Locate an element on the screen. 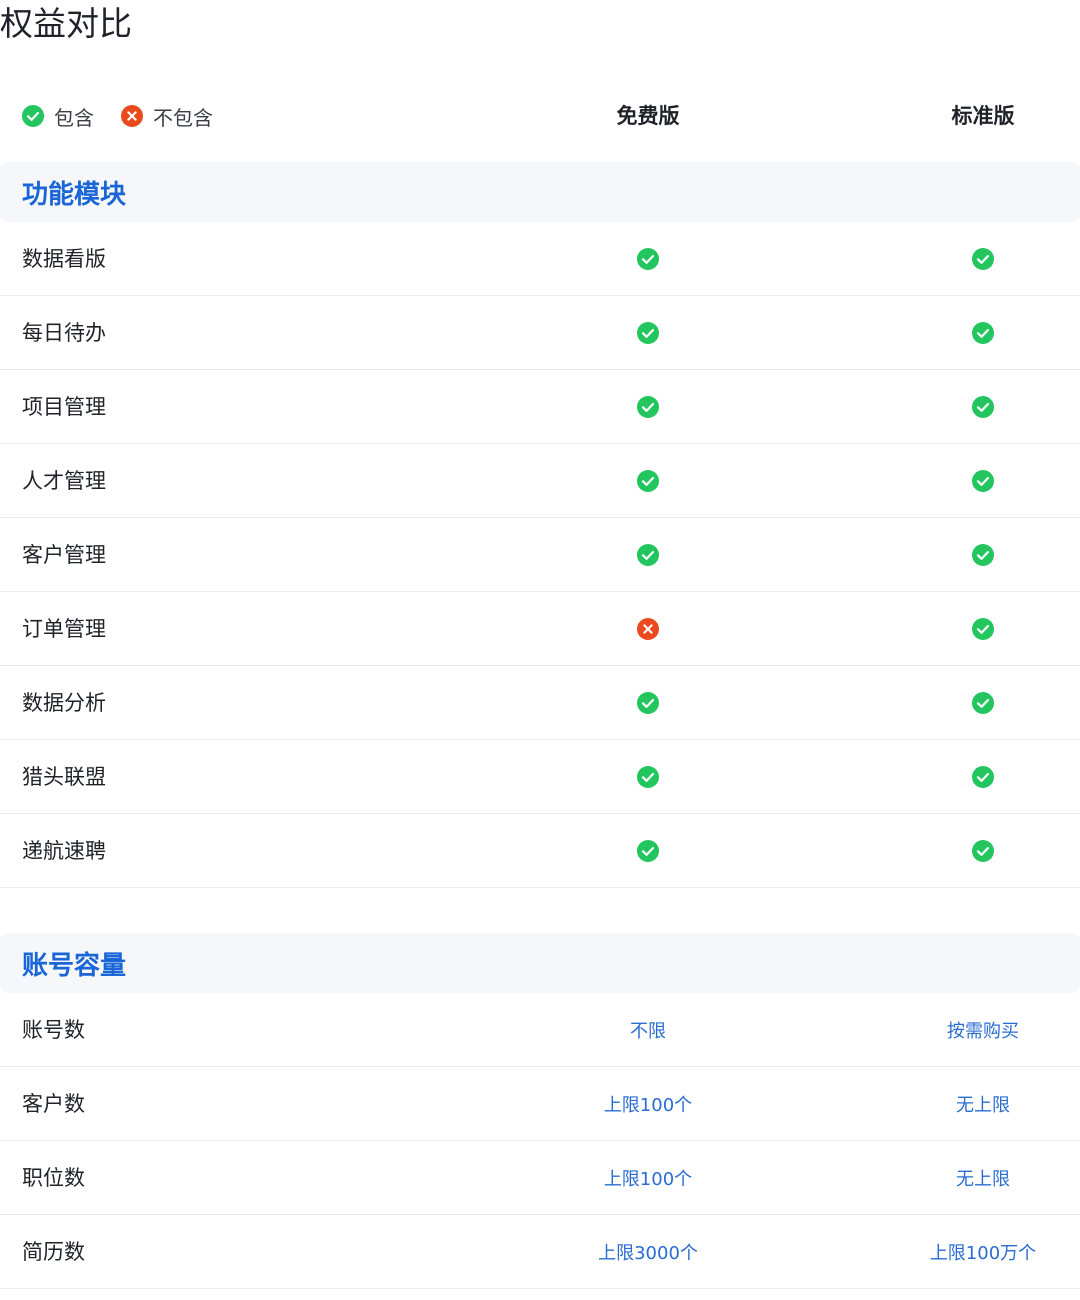 The width and height of the screenshot is (1080, 1300). row-label: 账号数 is located at coordinates (53, 1030).